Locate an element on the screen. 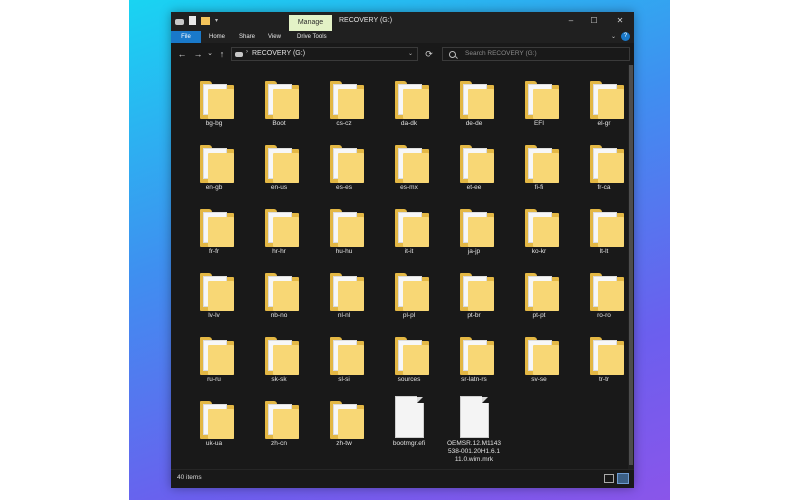 The image size is (799, 500). recent-locations-button: ⌄ is located at coordinates (210, 54).